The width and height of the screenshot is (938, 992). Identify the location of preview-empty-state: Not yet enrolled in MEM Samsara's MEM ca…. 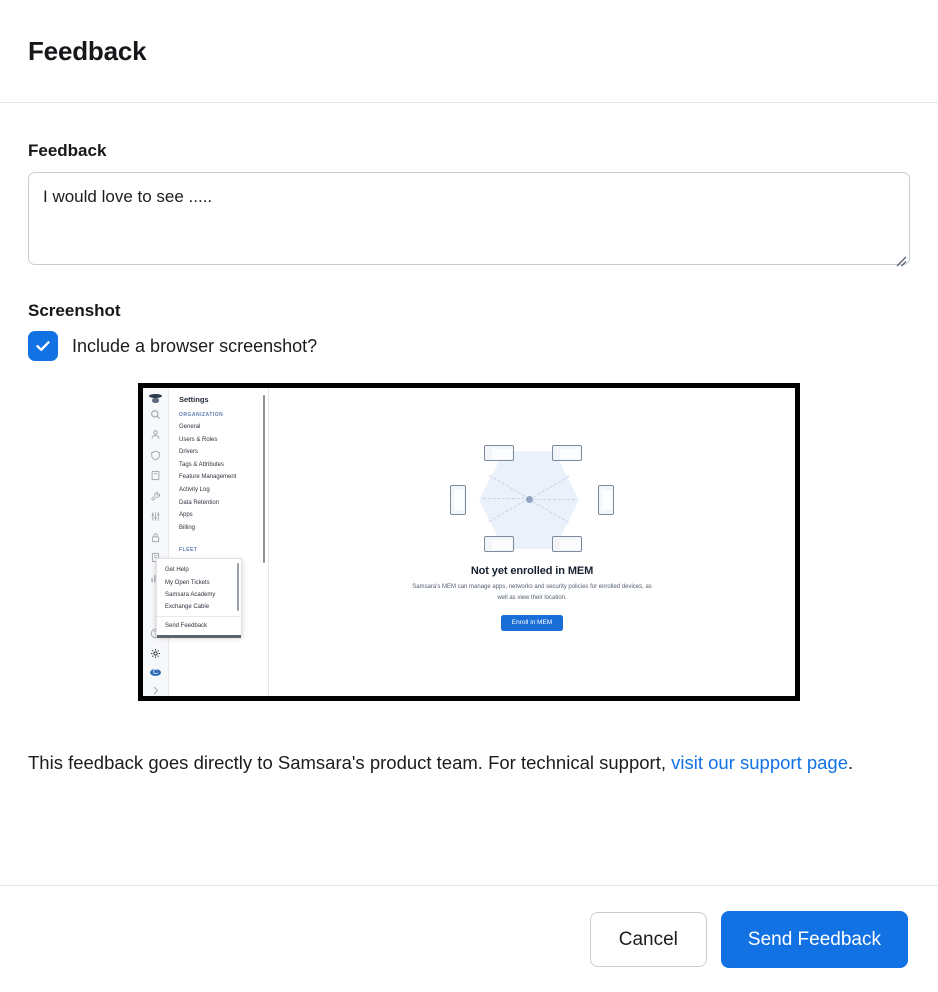
(532, 538).